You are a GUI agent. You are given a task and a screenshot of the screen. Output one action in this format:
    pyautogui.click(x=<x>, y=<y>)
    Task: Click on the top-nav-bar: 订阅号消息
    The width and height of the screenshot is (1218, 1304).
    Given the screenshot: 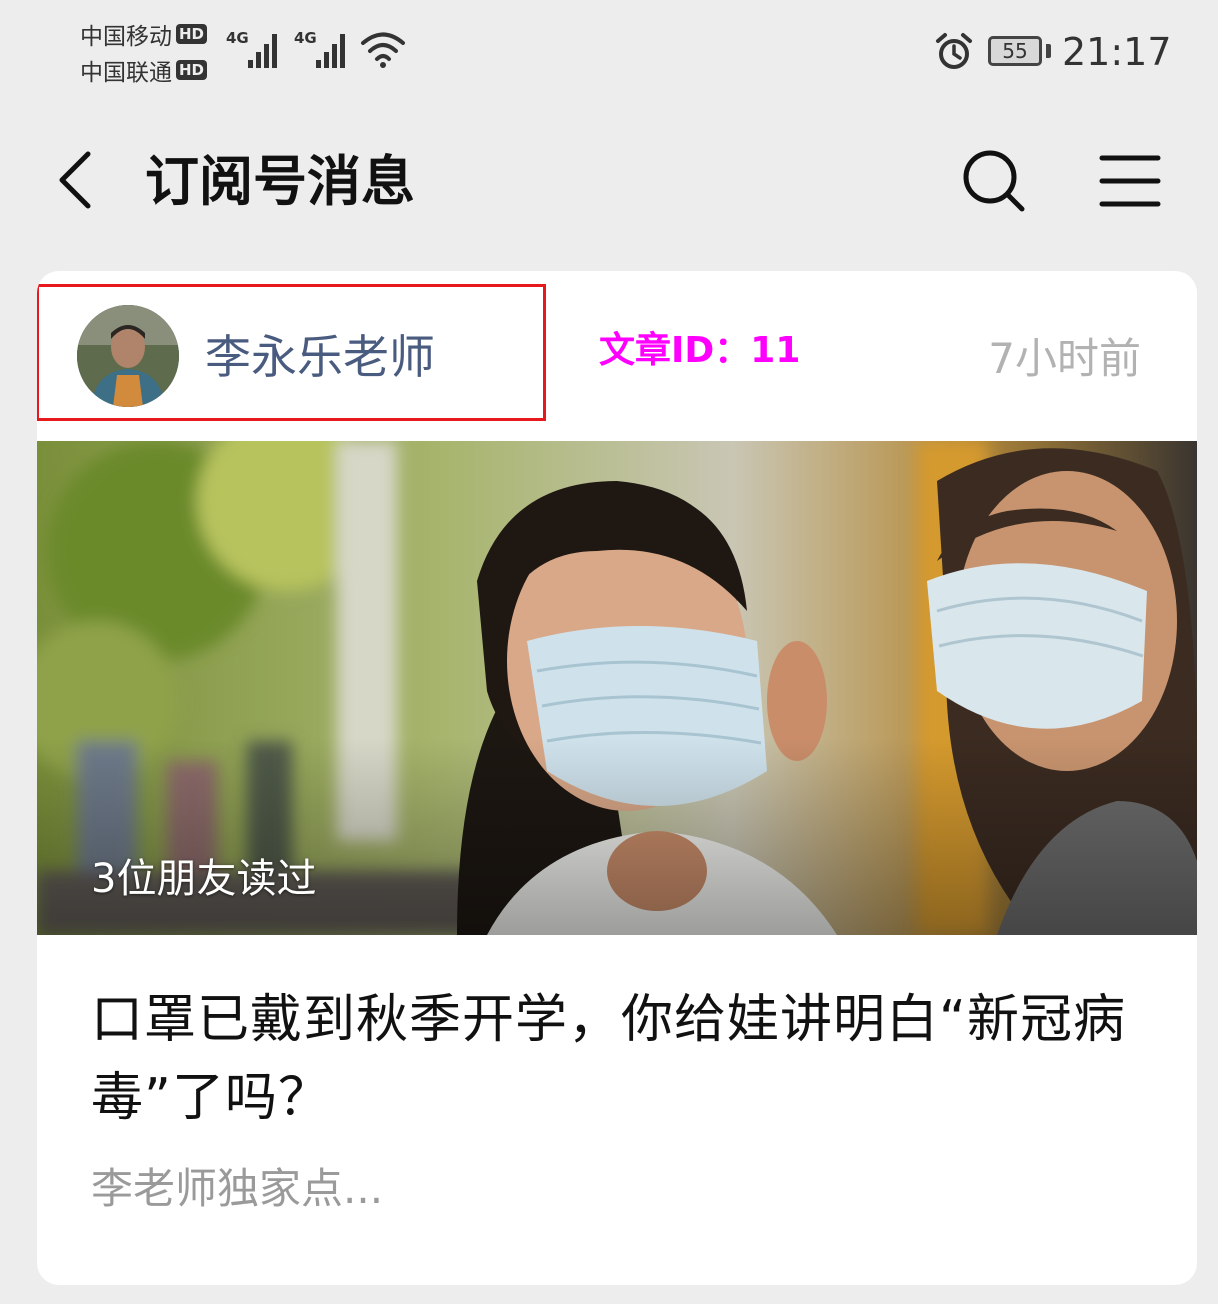 What is the action you would take?
    pyautogui.click(x=609, y=180)
    